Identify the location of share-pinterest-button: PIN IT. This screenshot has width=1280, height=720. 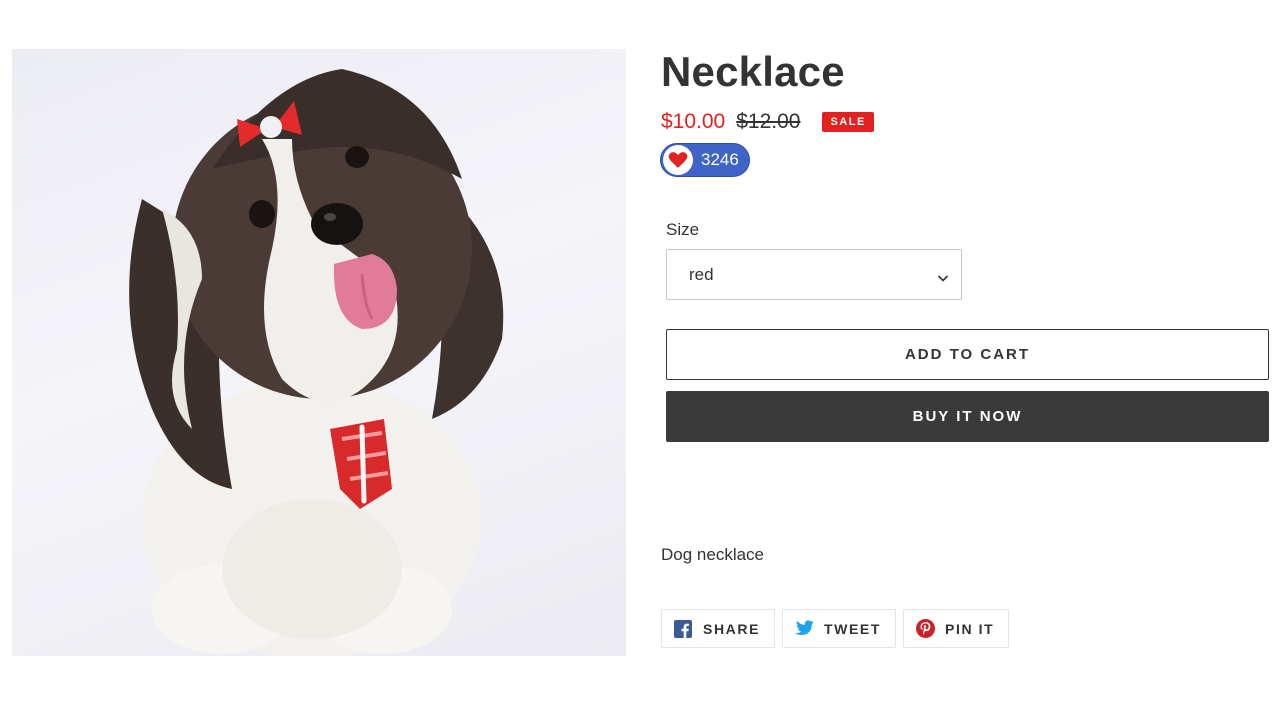
(956, 628).